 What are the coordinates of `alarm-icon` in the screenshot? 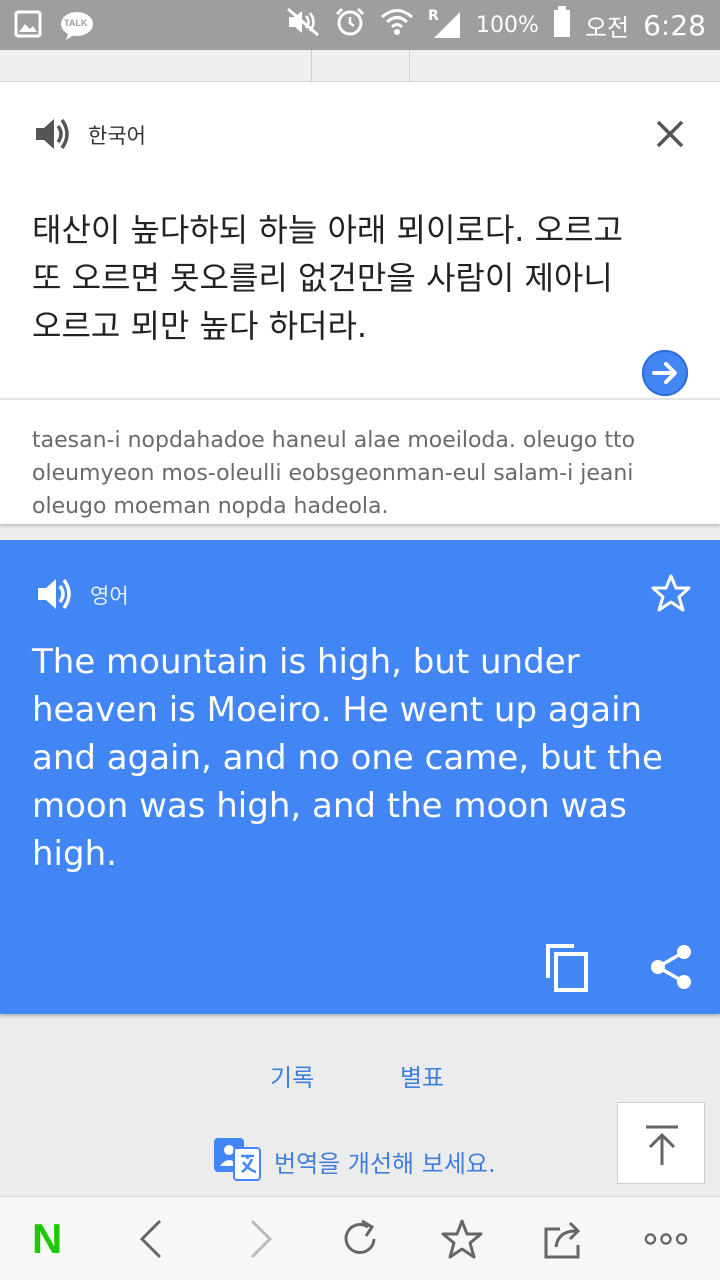 It's located at (350, 25).